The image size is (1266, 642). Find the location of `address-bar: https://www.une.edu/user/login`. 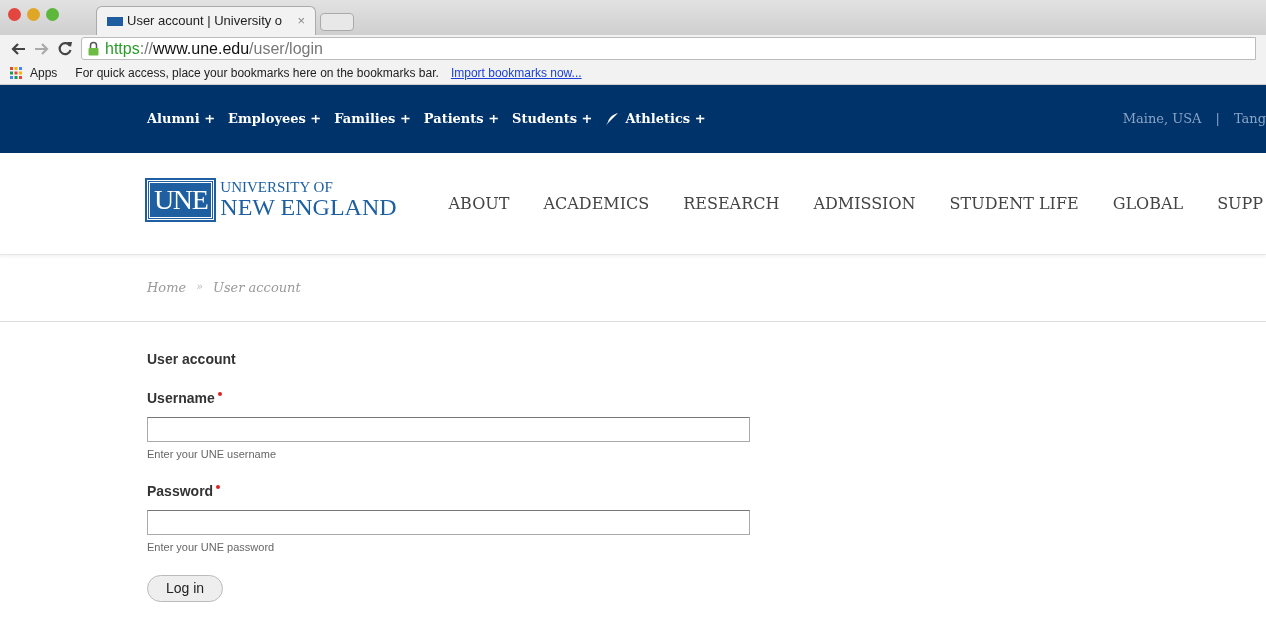

address-bar: https://www.une.edu/user/login is located at coordinates (668, 48).